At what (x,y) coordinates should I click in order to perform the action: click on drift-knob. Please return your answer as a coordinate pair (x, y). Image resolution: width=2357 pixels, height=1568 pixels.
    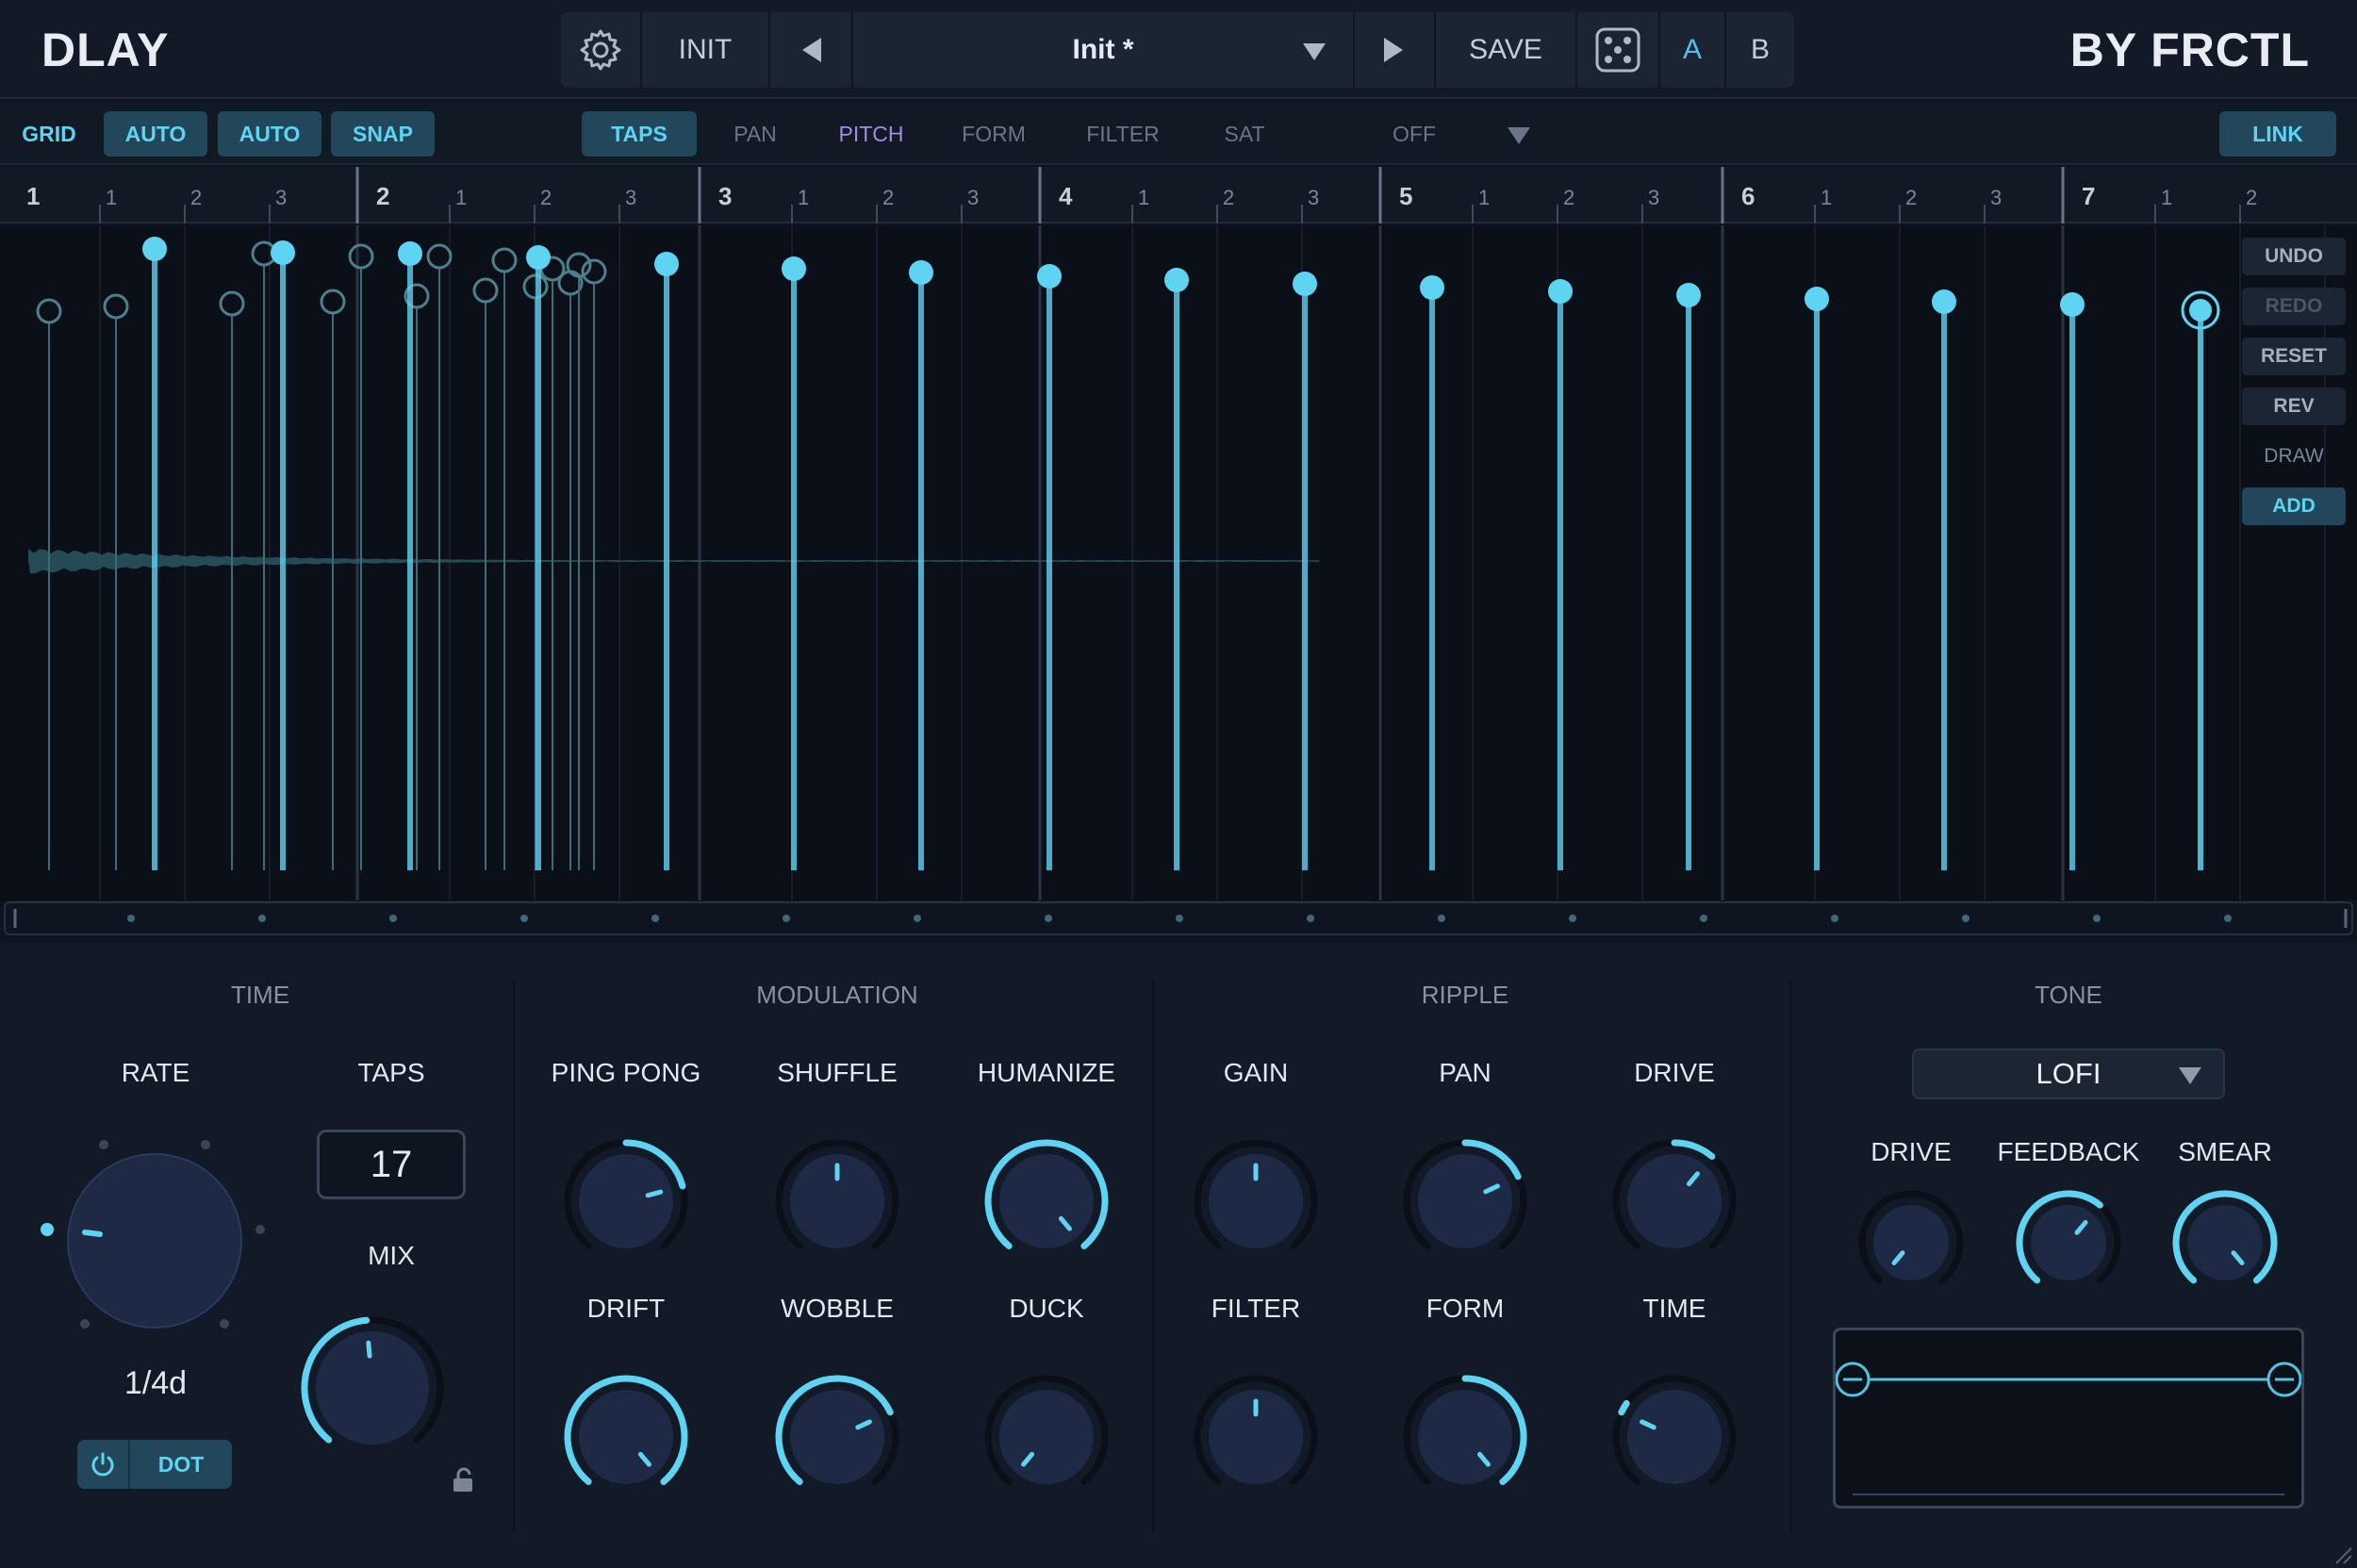
    Looking at the image, I should click on (626, 1437).